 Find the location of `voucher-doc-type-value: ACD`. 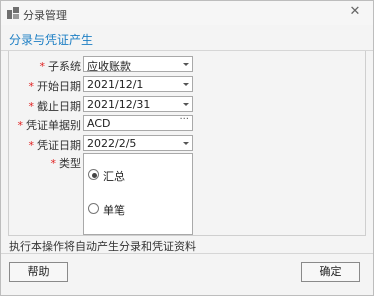

voucher-doc-type-value: ACD is located at coordinates (99, 123).